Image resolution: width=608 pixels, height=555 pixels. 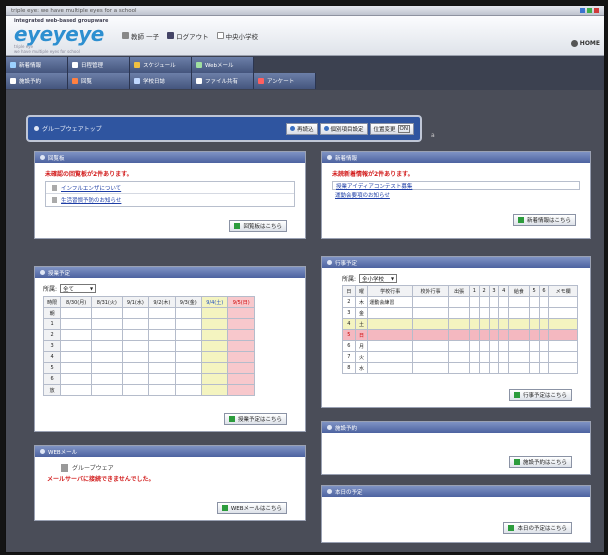 What do you see at coordinates (170, 200) in the screenshot?
I see `circular-item: 生活習慣予防のお知らせ` at bounding box center [170, 200].